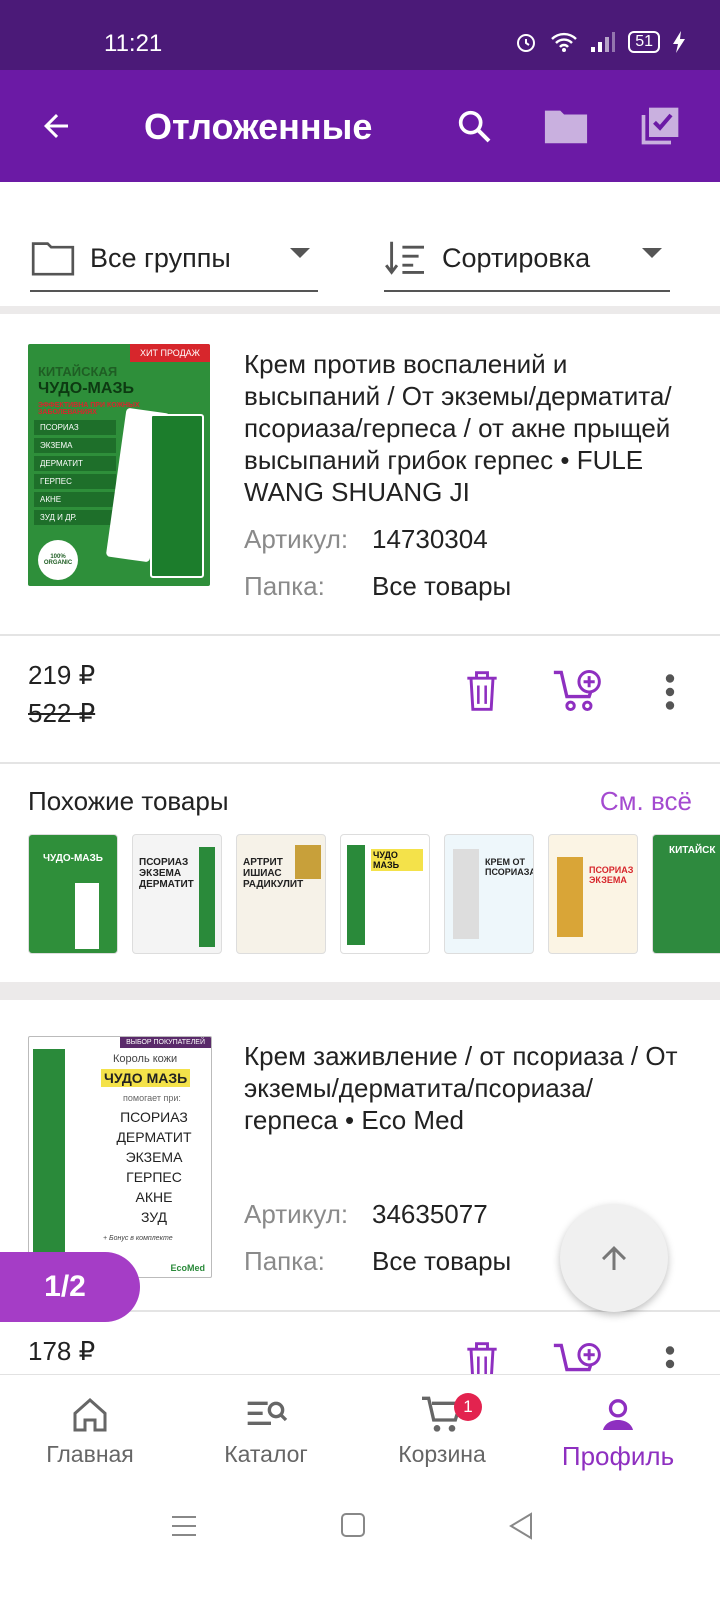 Image resolution: width=720 pixels, height=1600 pixels. I want to click on checkbox-multiple-icon, so click(660, 126).